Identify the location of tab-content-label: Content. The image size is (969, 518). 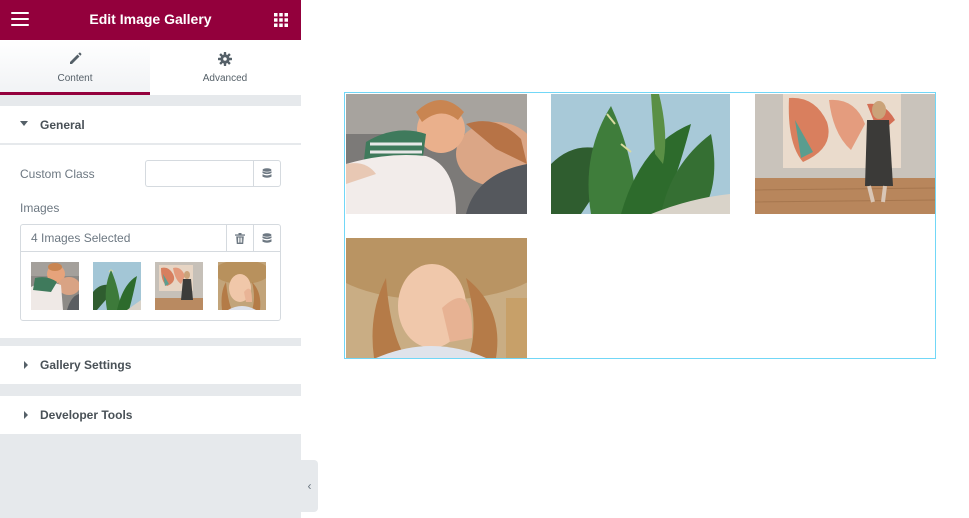
(75, 78).